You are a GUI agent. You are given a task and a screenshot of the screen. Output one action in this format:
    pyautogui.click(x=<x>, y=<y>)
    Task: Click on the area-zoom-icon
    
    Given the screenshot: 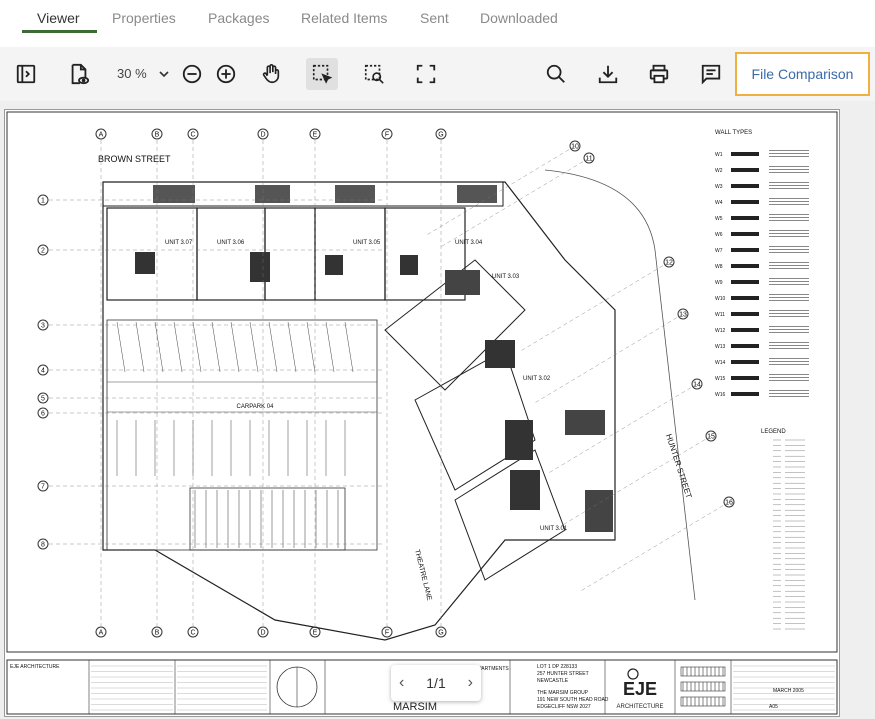 What is the action you would take?
    pyautogui.click(x=374, y=74)
    